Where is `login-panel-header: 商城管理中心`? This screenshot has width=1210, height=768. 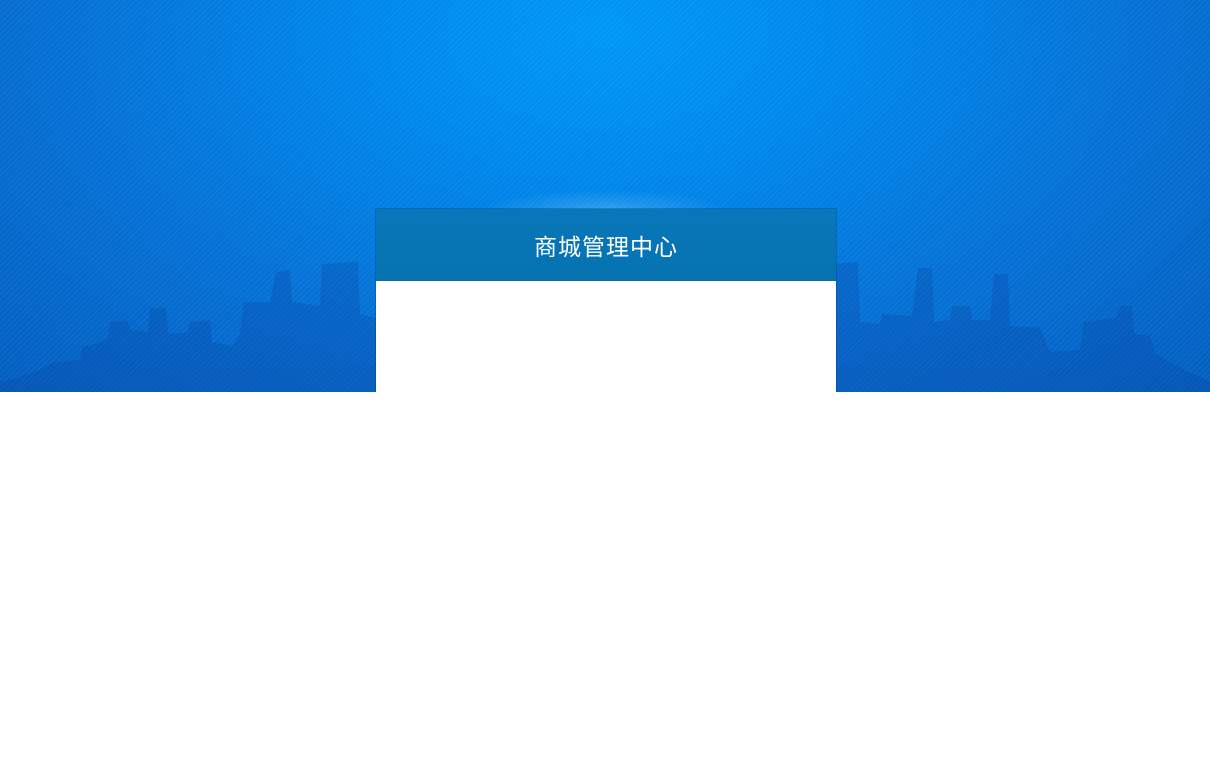 login-panel-header: 商城管理中心 is located at coordinates (606, 245).